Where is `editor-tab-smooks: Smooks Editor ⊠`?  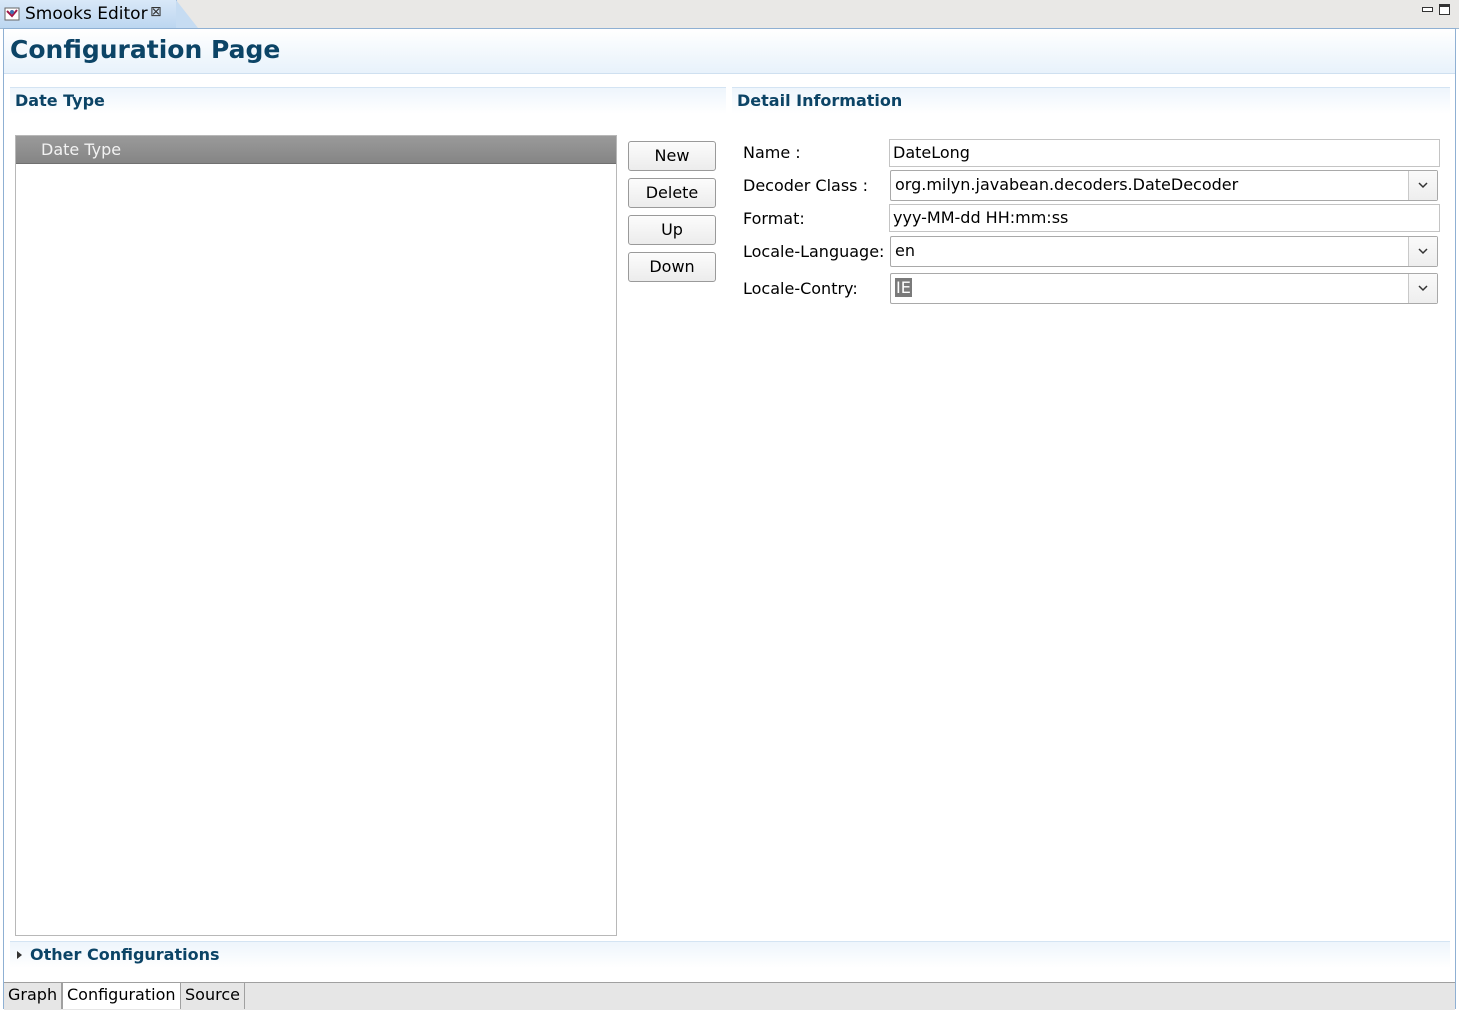
editor-tab-smooks: Smooks Editor ⊠ is located at coordinates (99, 14).